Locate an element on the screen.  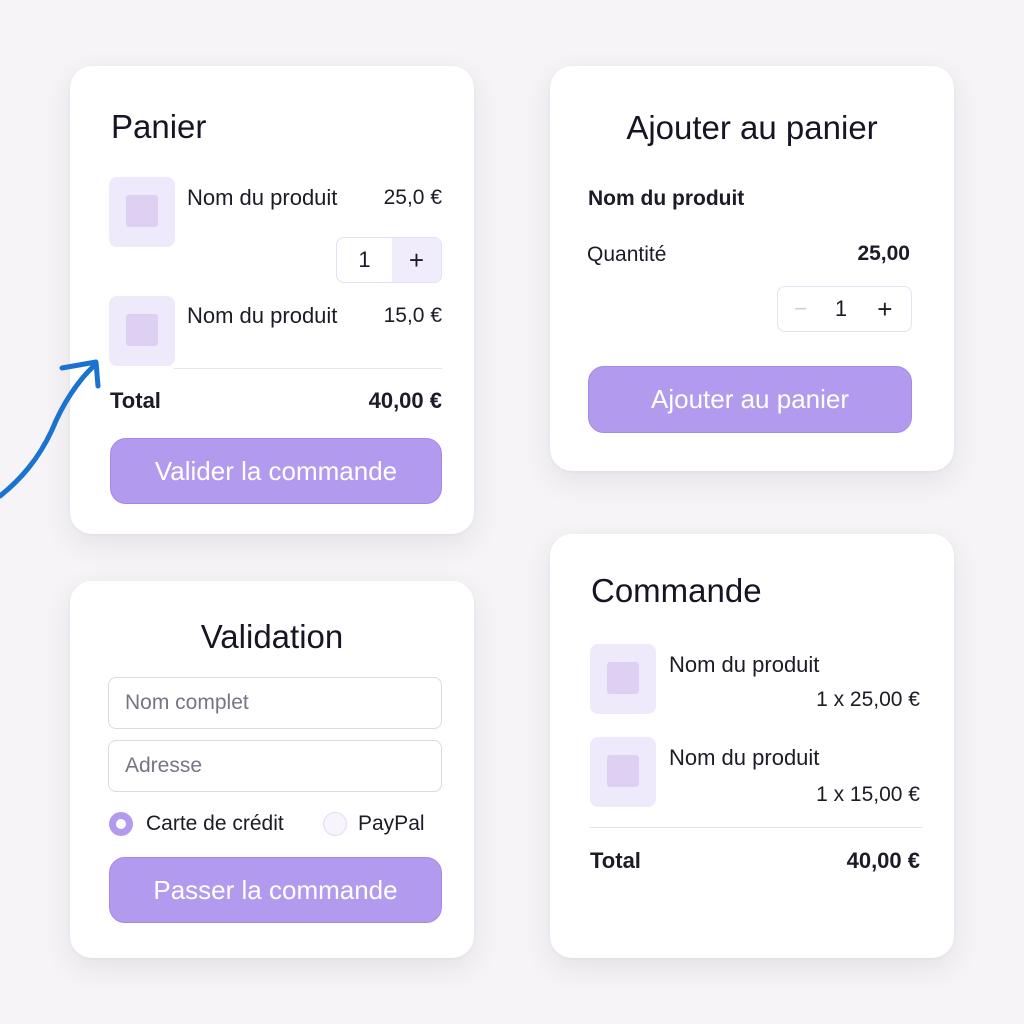
order-title: Commande is located at coordinates (676, 590).